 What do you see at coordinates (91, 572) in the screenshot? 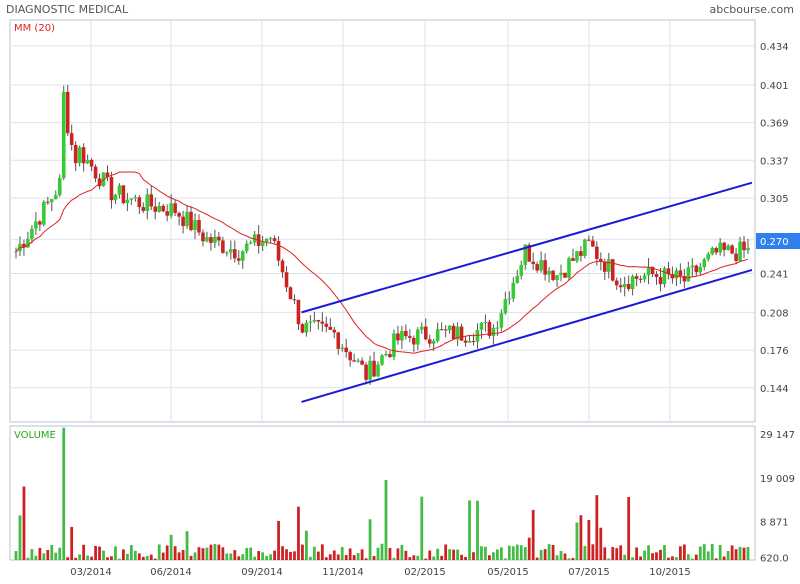
I see `x-tick-label: 03/2014` at bounding box center [91, 572].